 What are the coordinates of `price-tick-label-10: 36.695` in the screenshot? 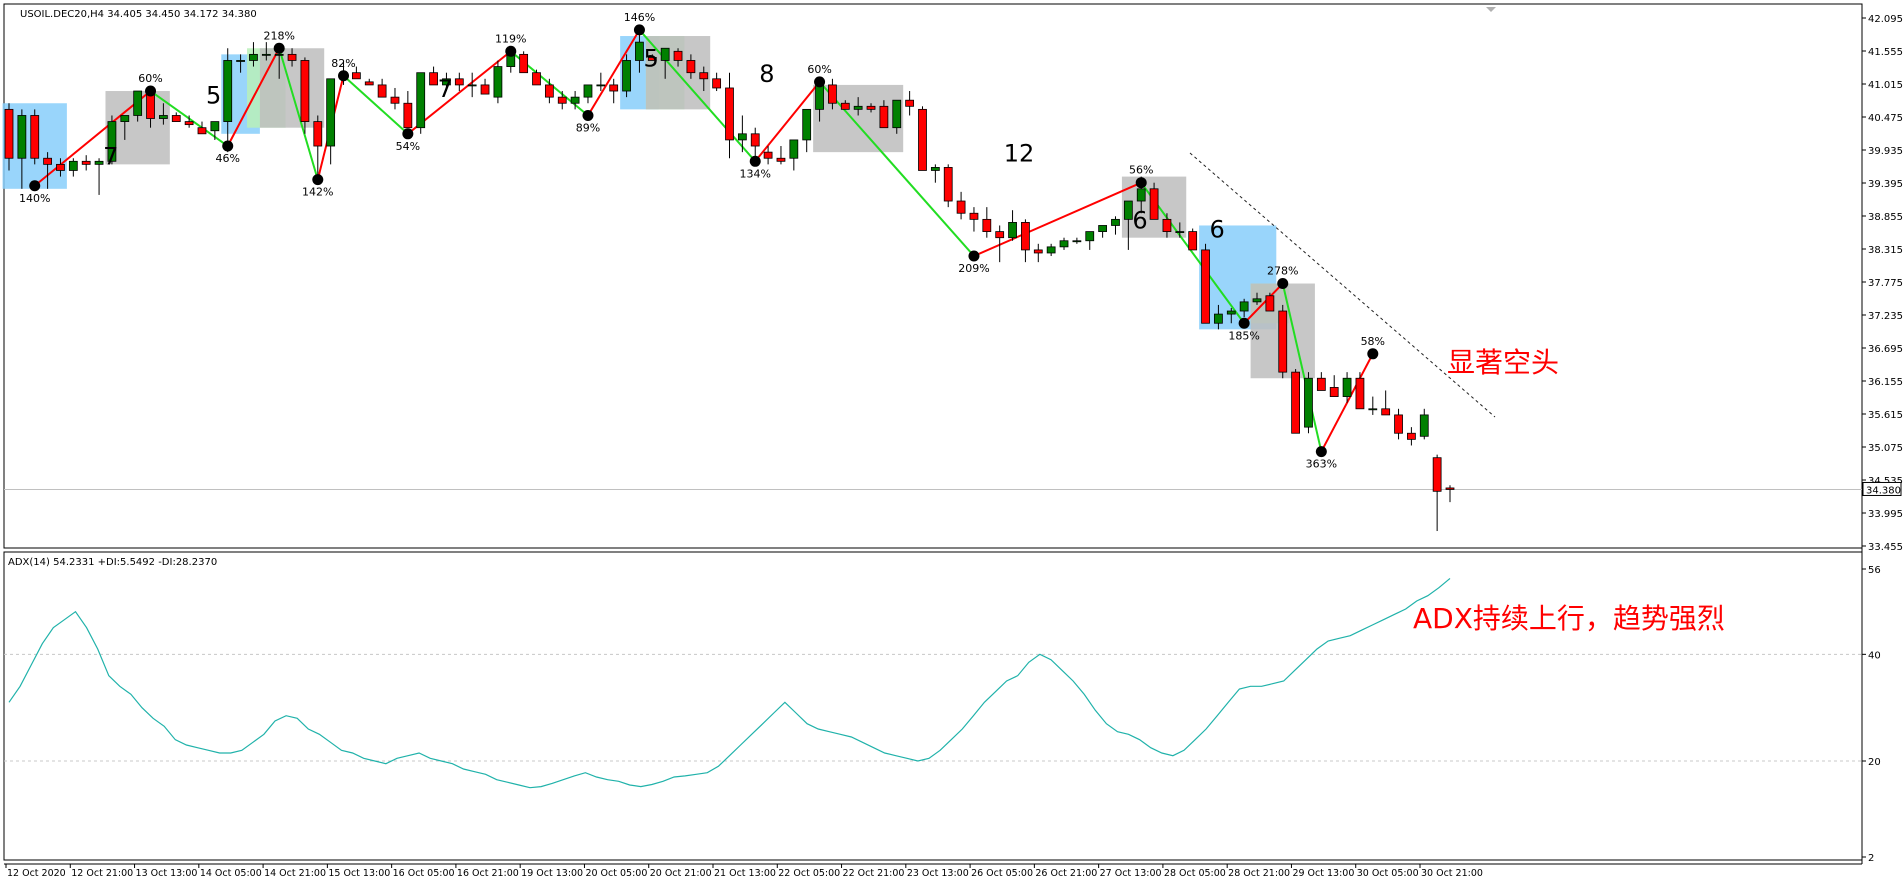 It's located at (1885, 349).